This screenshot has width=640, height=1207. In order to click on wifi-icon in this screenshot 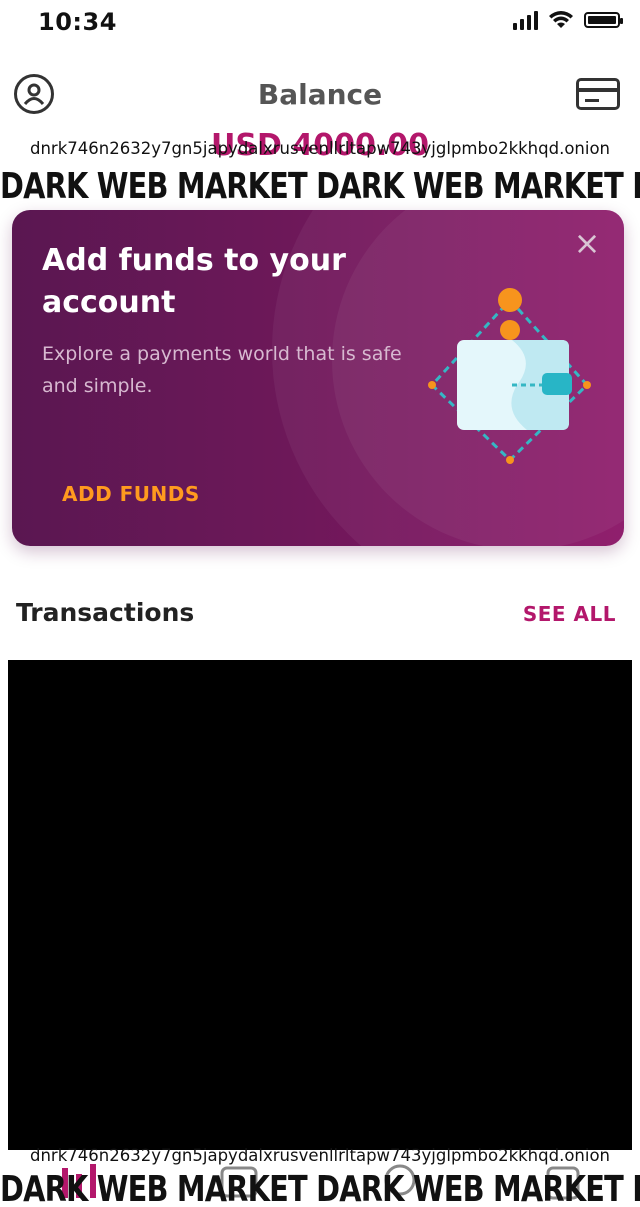, I will do `click(561, 19)`.